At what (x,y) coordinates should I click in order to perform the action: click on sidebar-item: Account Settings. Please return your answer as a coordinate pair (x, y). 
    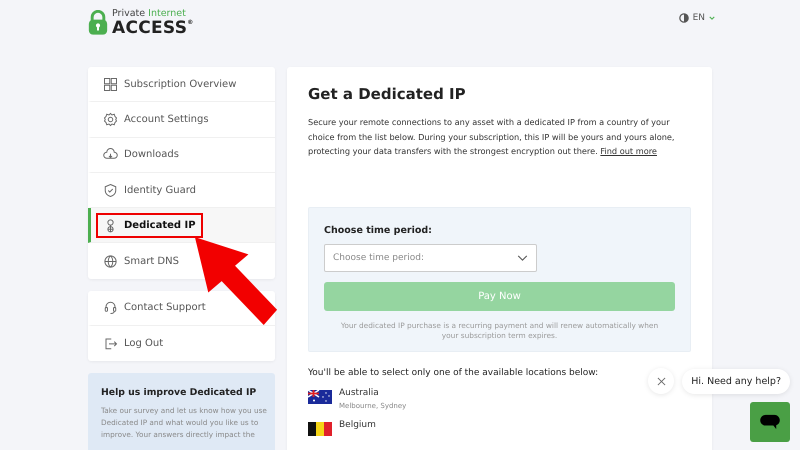
    Looking at the image, I should click on (181, 120).